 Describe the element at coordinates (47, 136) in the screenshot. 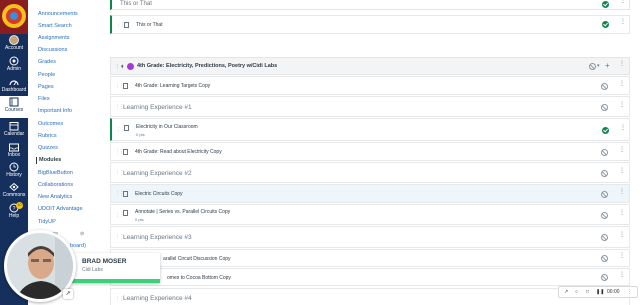

I see `course-nav-rubrics: Rubrics` at that location.